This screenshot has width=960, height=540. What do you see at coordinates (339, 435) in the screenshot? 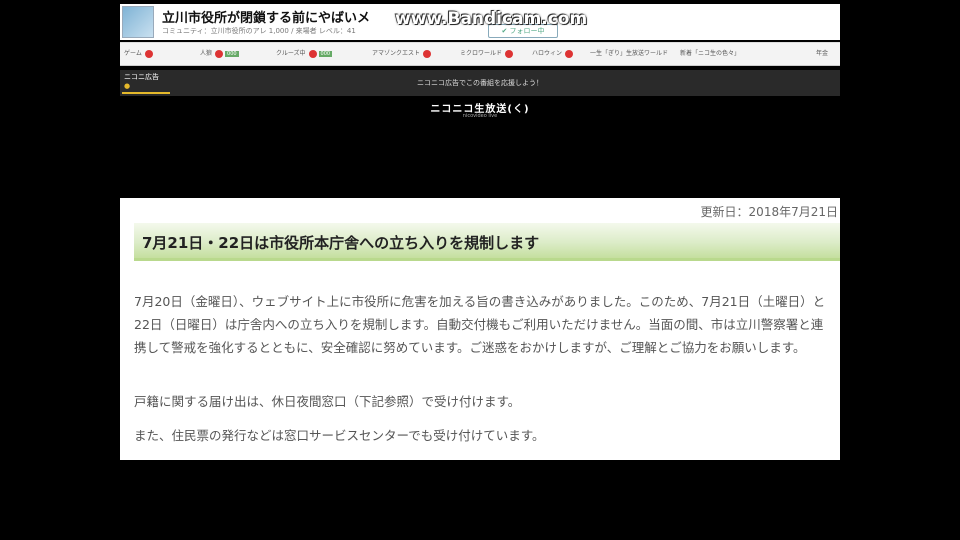
I see `notice-paragraph: また、住民票の発行などは窓口サービスセンターでも受け付けています。` at bounding box center [339, 435].